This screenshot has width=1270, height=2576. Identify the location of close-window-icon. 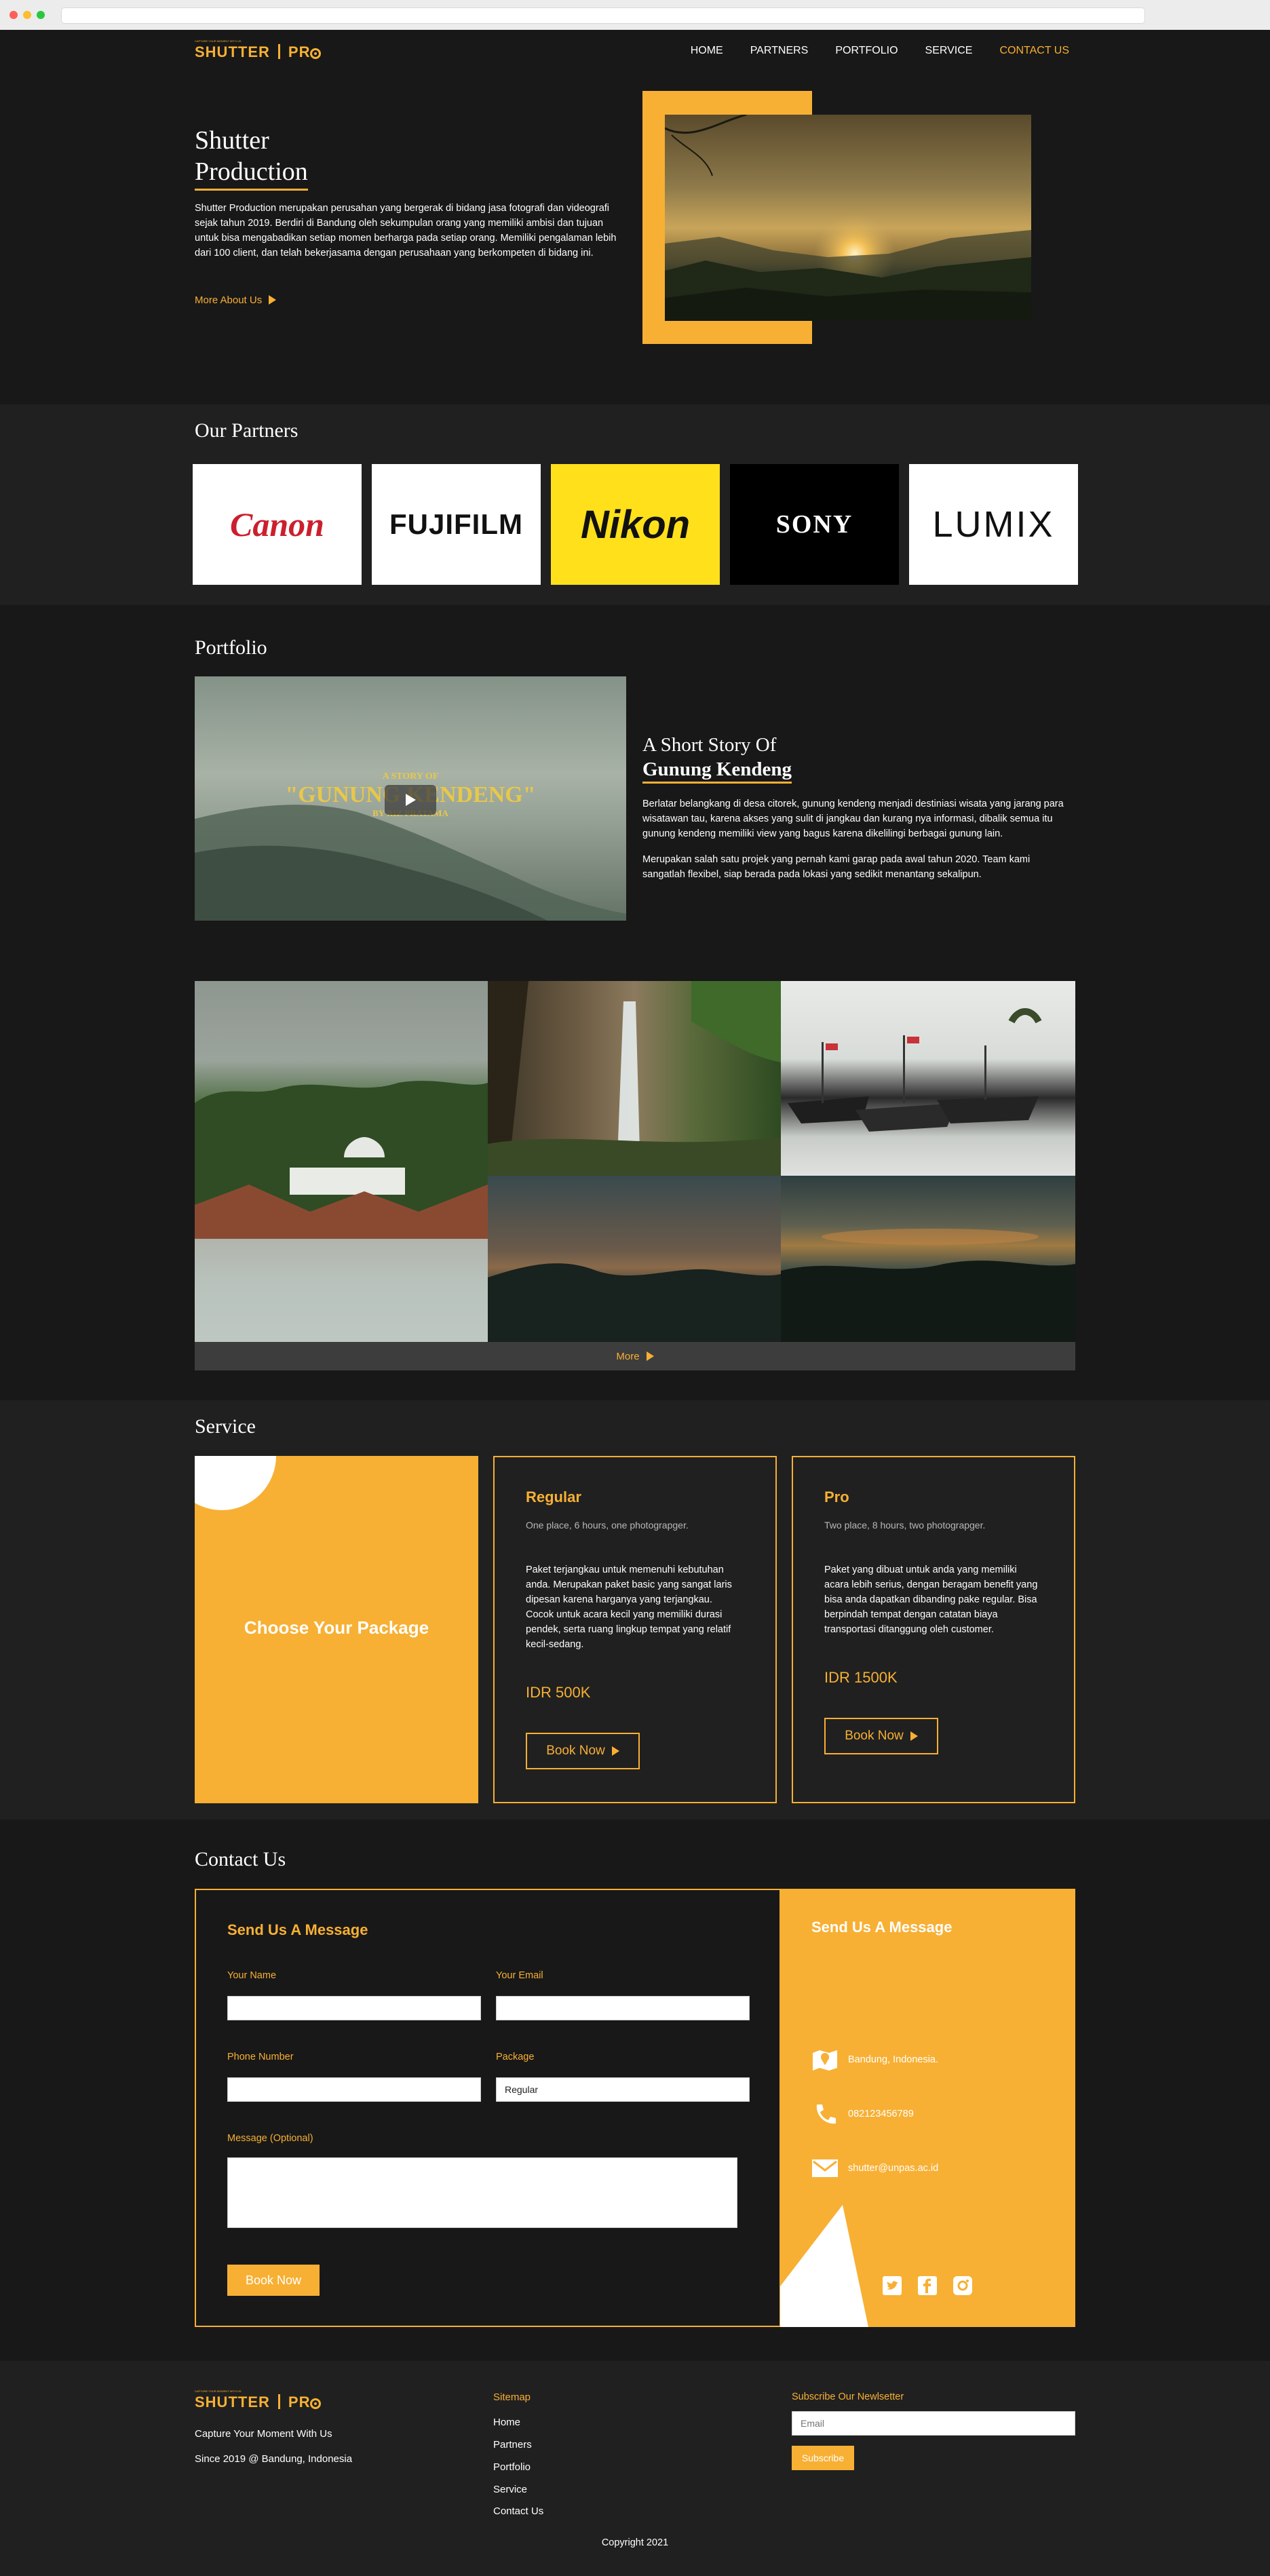
(14, 15).